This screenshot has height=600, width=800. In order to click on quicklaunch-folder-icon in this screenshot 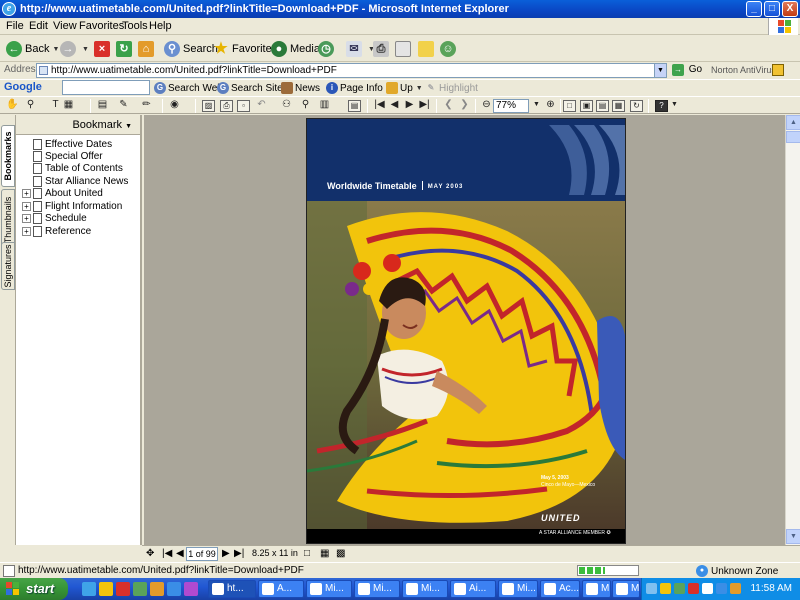, I will do `click(106, 589)`.